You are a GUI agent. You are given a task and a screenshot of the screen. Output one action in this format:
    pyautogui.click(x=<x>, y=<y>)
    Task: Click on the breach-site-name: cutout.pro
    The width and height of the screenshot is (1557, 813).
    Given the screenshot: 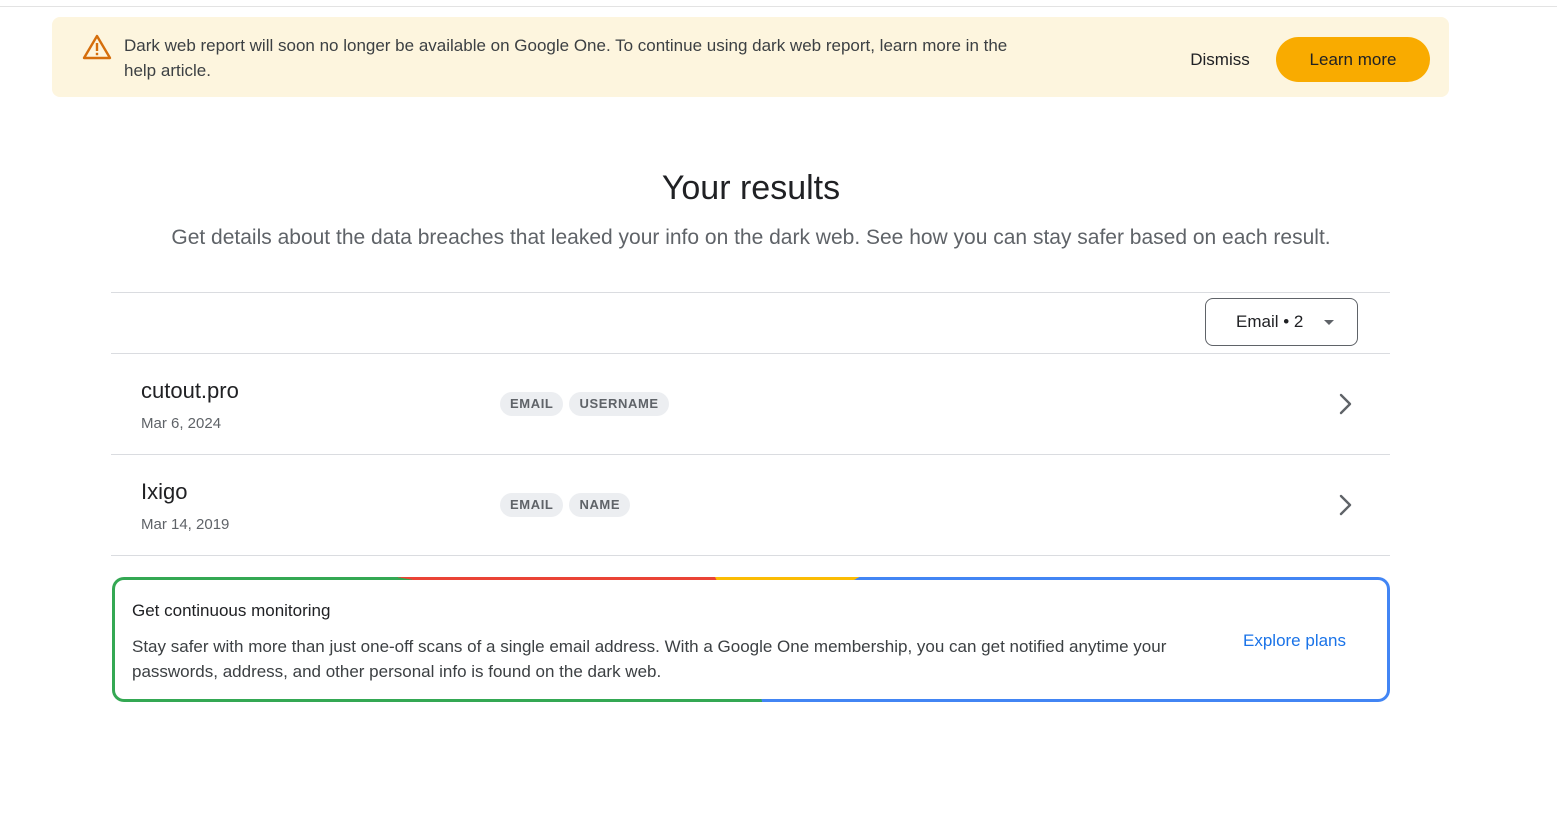 What is the action you would take?
    pyautogui.click(x=190, y=390)
    